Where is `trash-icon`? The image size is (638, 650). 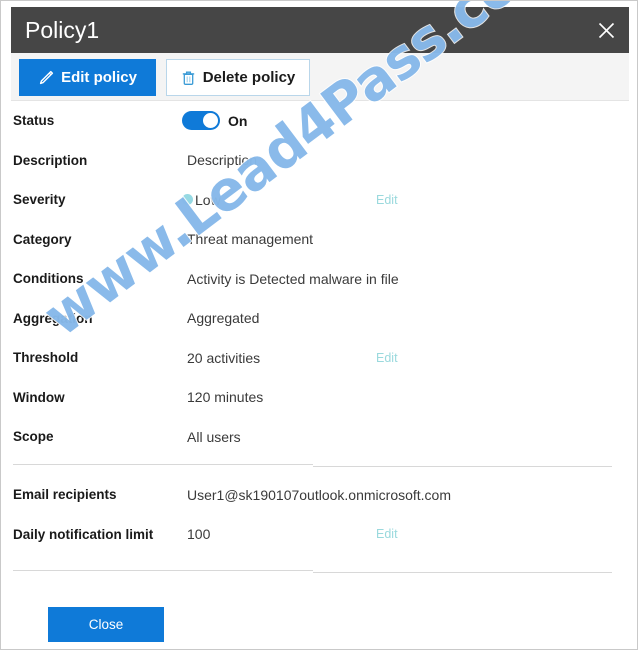
trash-icon is located at coordinates (188, 78).